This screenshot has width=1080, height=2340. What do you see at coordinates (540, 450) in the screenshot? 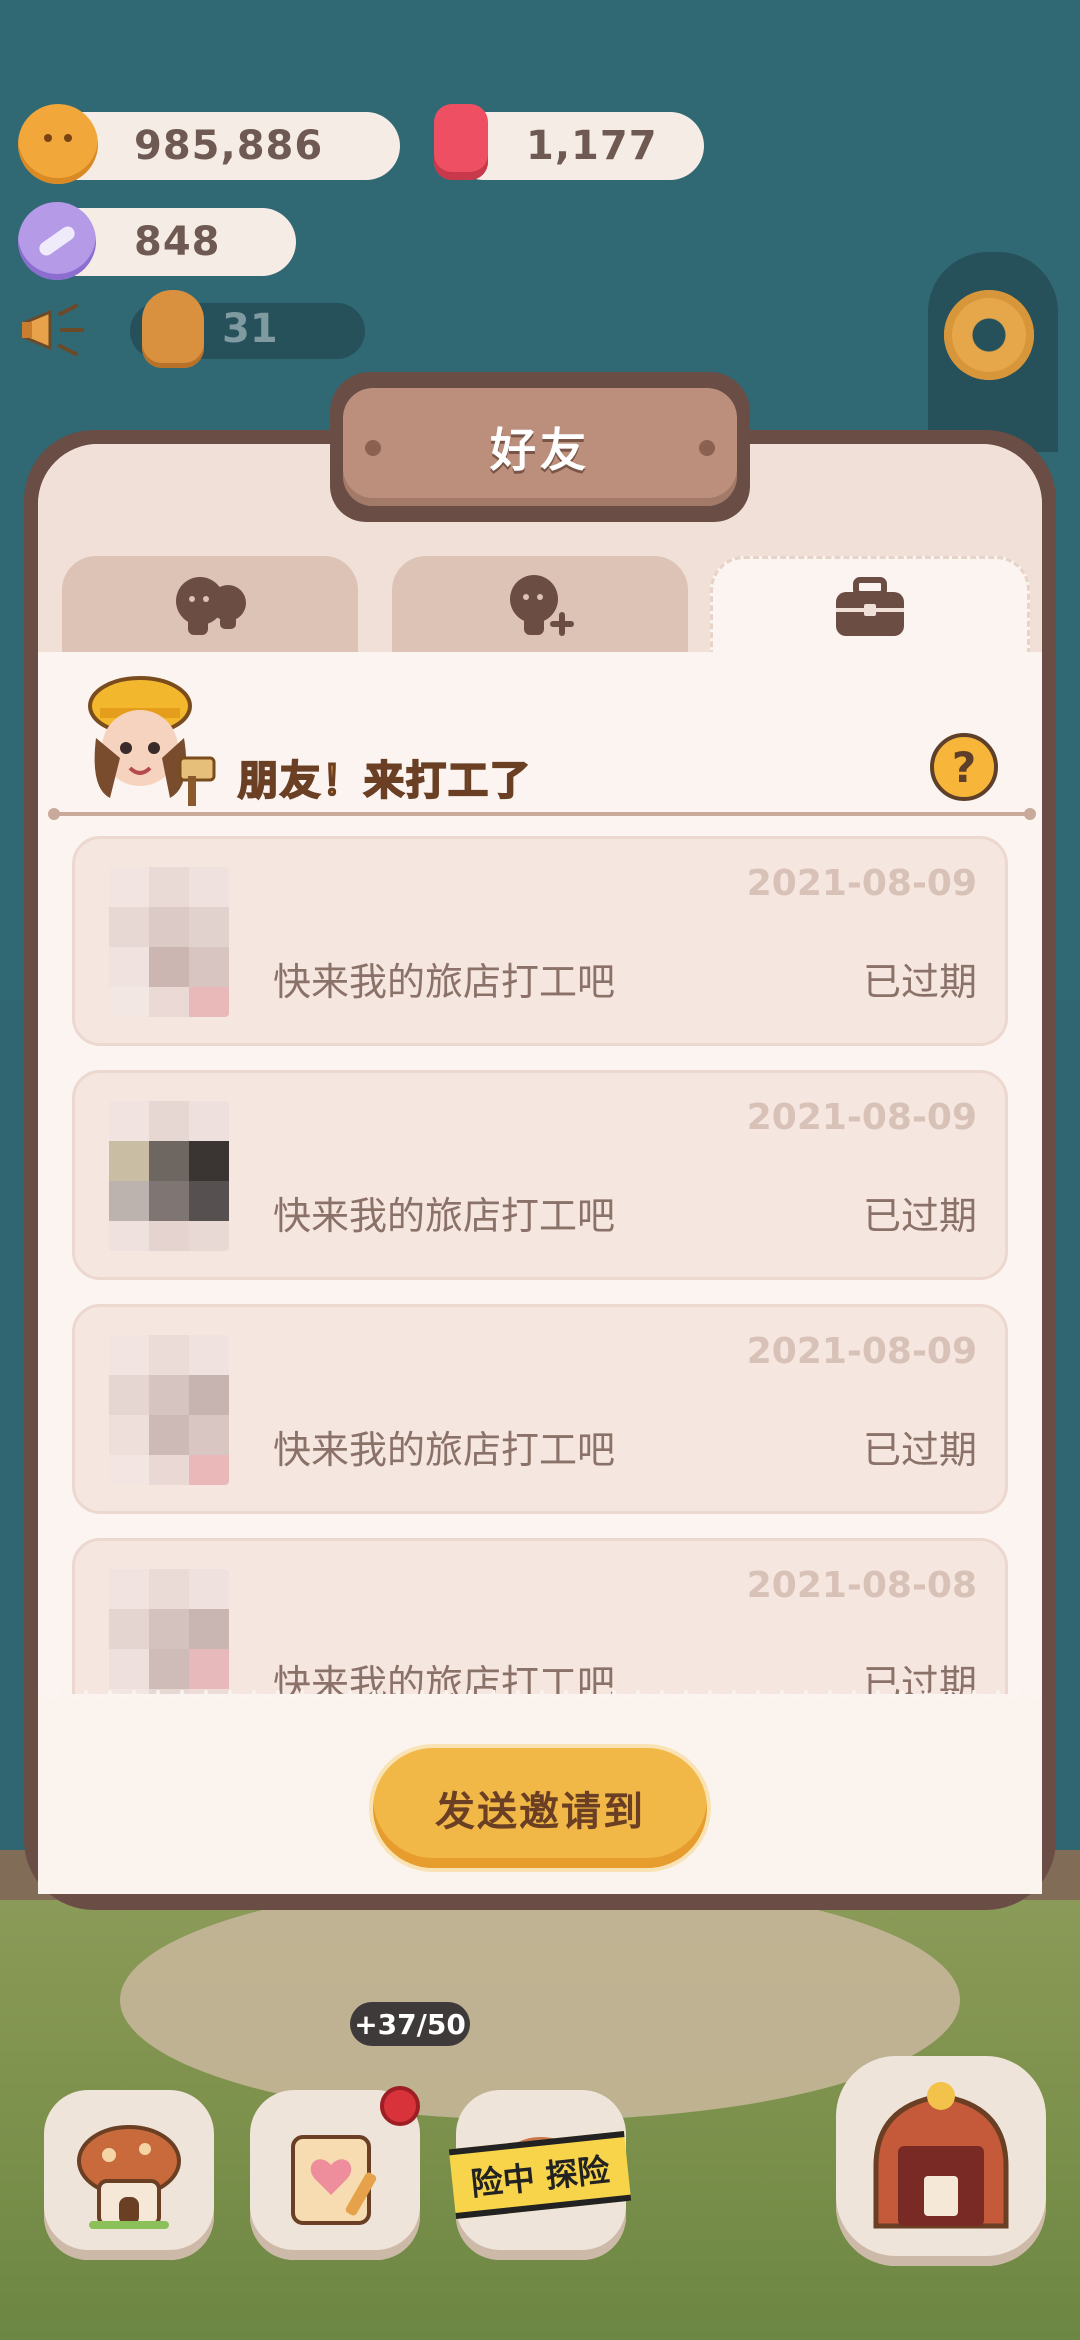
I see `modal-title: 好友` at bounding box center [540, 450].